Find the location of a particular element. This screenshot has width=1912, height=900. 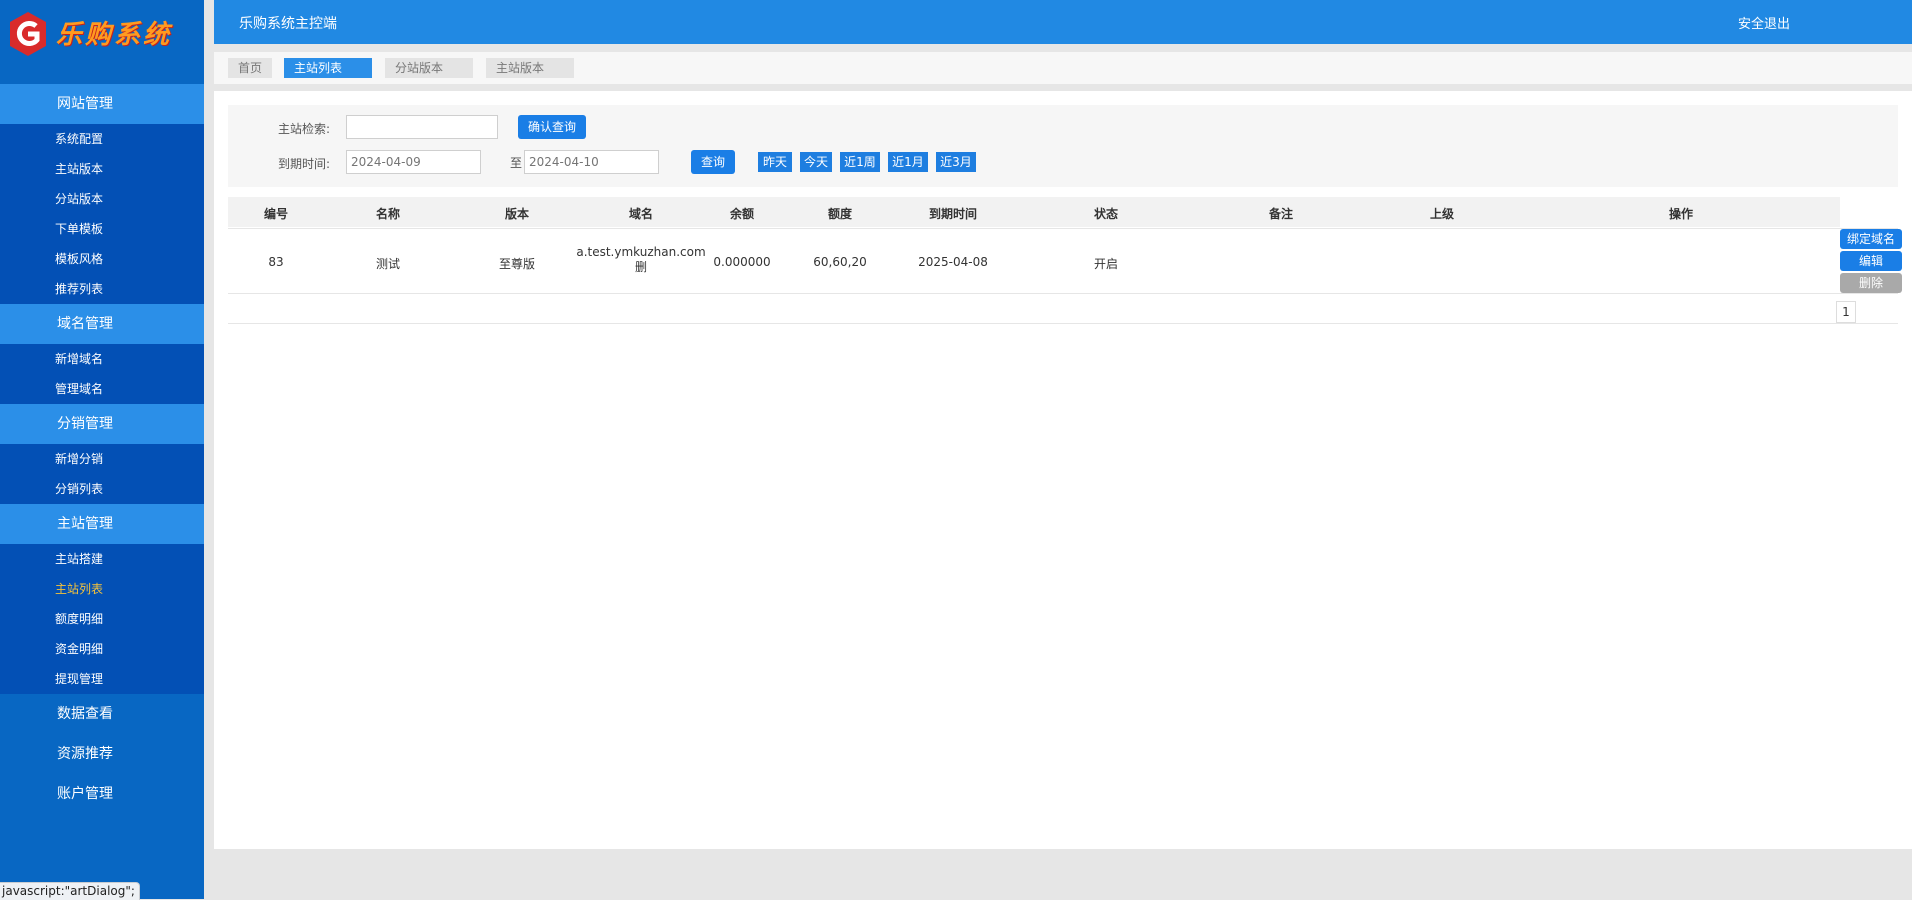

logo-mark-icon is located at coordinates (28, 34).